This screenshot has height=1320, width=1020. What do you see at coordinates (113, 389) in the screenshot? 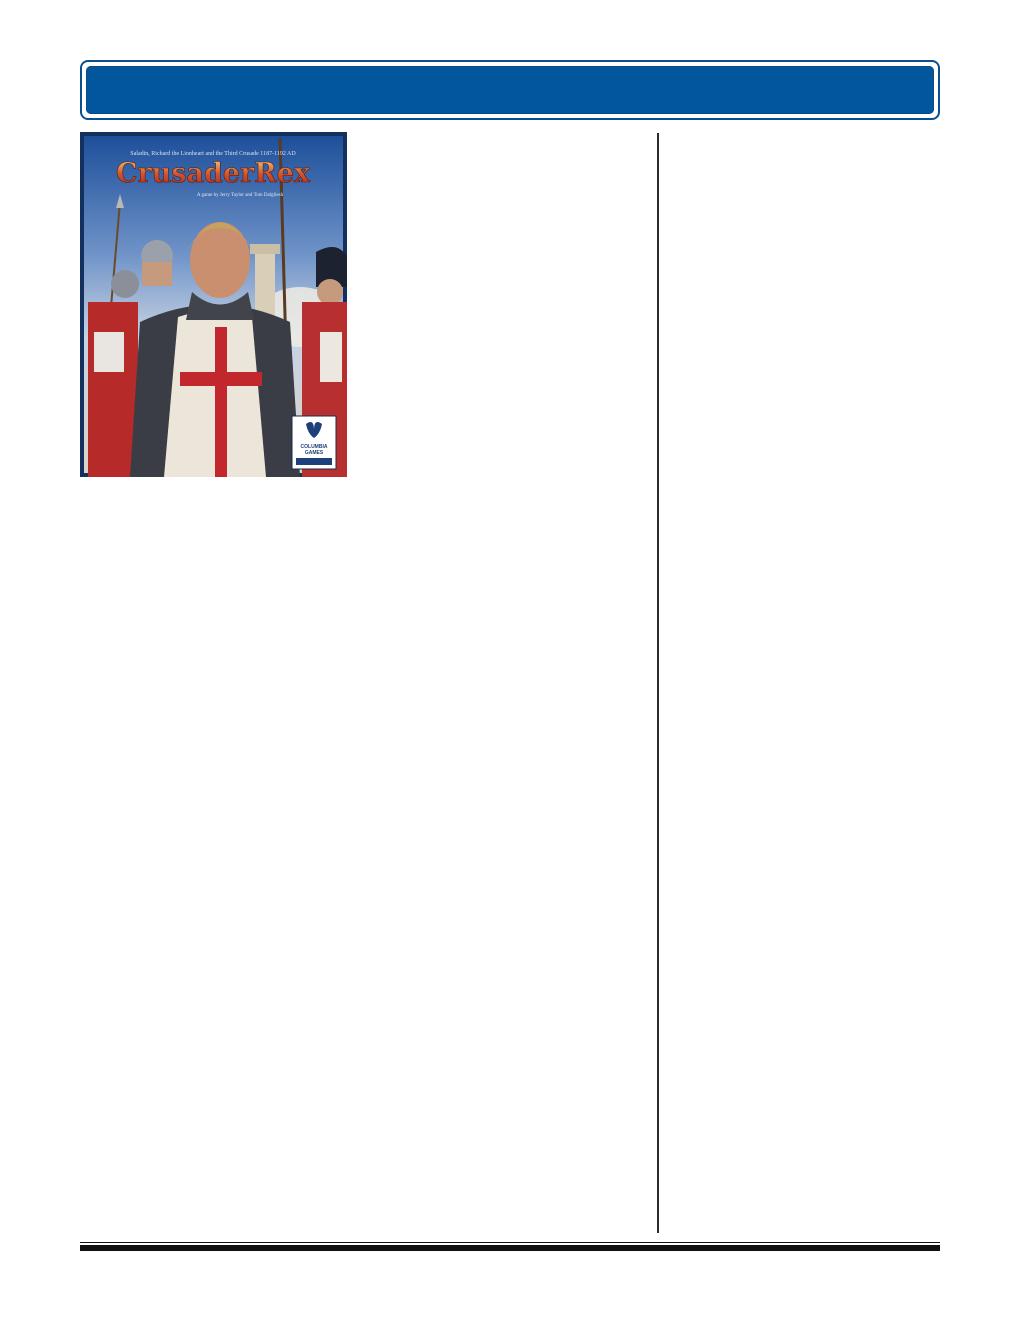
I see `cover-knight-left` at bounding box center [113, 389].